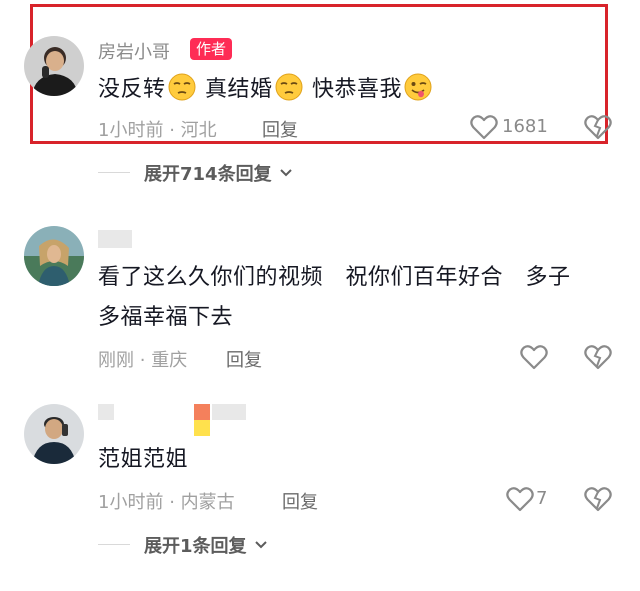 This screenshot has width=640, height=591. Describe the element at coordinates (208, 174) in the screenshot. I see `expand-replies-label: 展开714条回复` at that location.